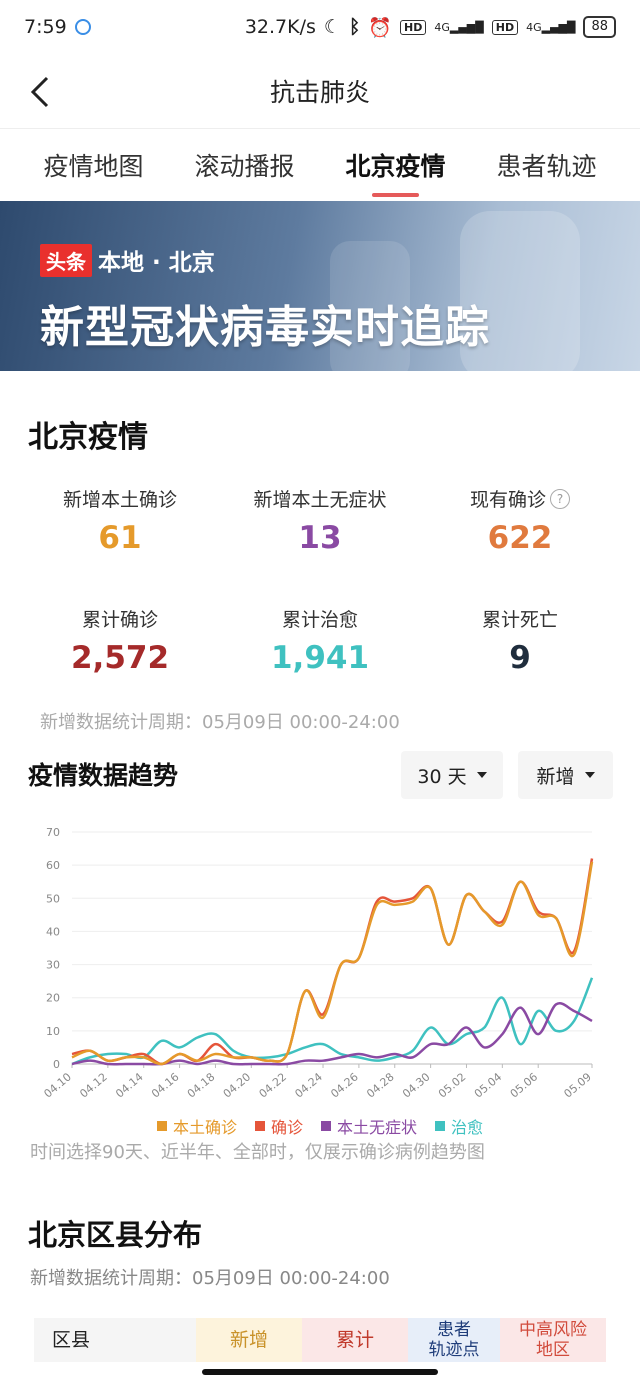  I want to click on district-period-note: 新增数据统计周期：05月09日 00:00-24:00, so click(210, 1278).